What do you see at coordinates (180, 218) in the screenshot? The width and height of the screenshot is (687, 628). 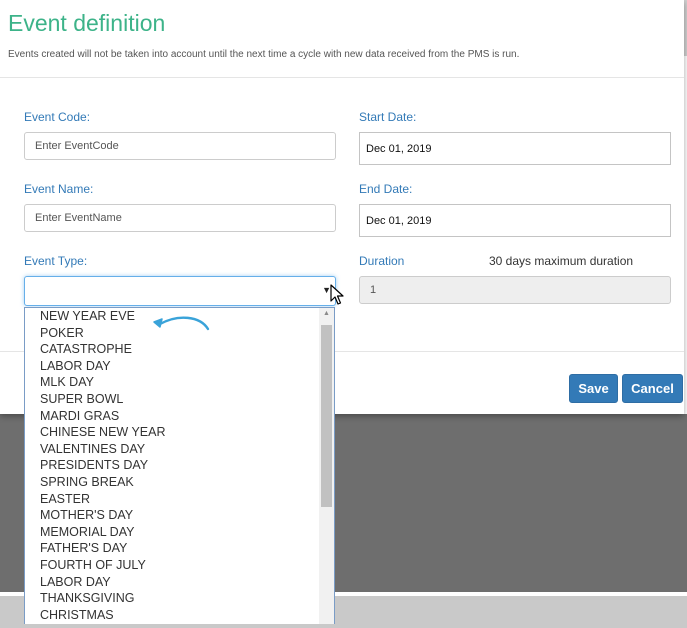 I see `event-name-input` at bounding box center [180, 218].